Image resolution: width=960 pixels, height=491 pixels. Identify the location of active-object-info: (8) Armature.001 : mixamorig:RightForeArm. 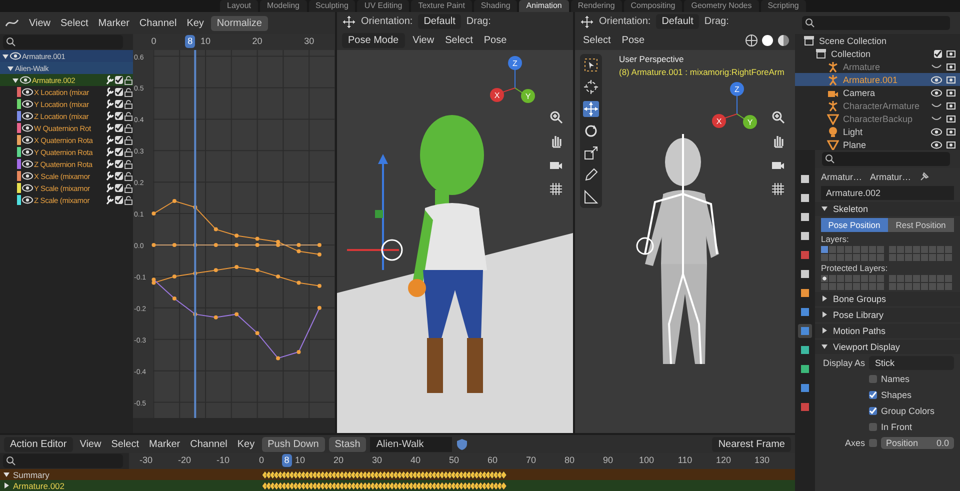
(701, 72).